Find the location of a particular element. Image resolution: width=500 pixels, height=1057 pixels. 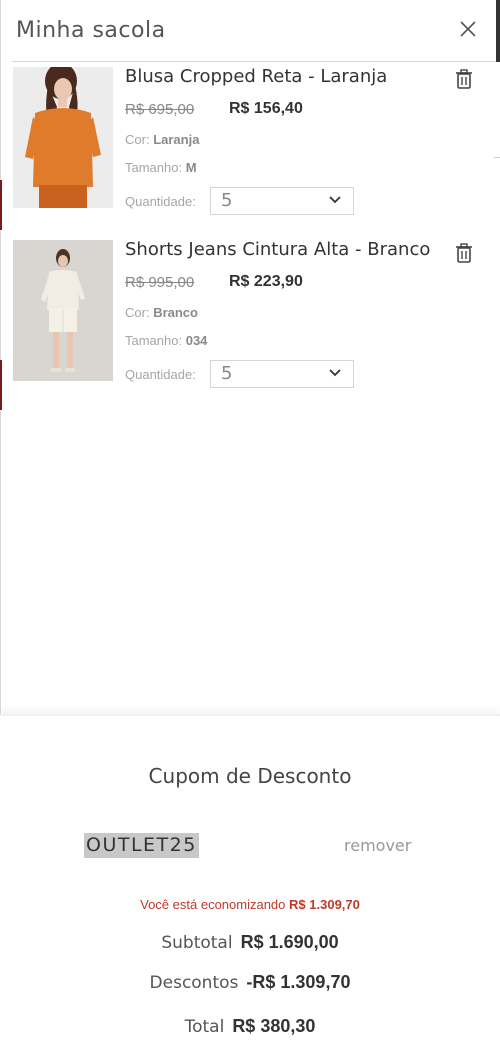

subtotal-label: Subtotal is located at coordinates (197, 943).